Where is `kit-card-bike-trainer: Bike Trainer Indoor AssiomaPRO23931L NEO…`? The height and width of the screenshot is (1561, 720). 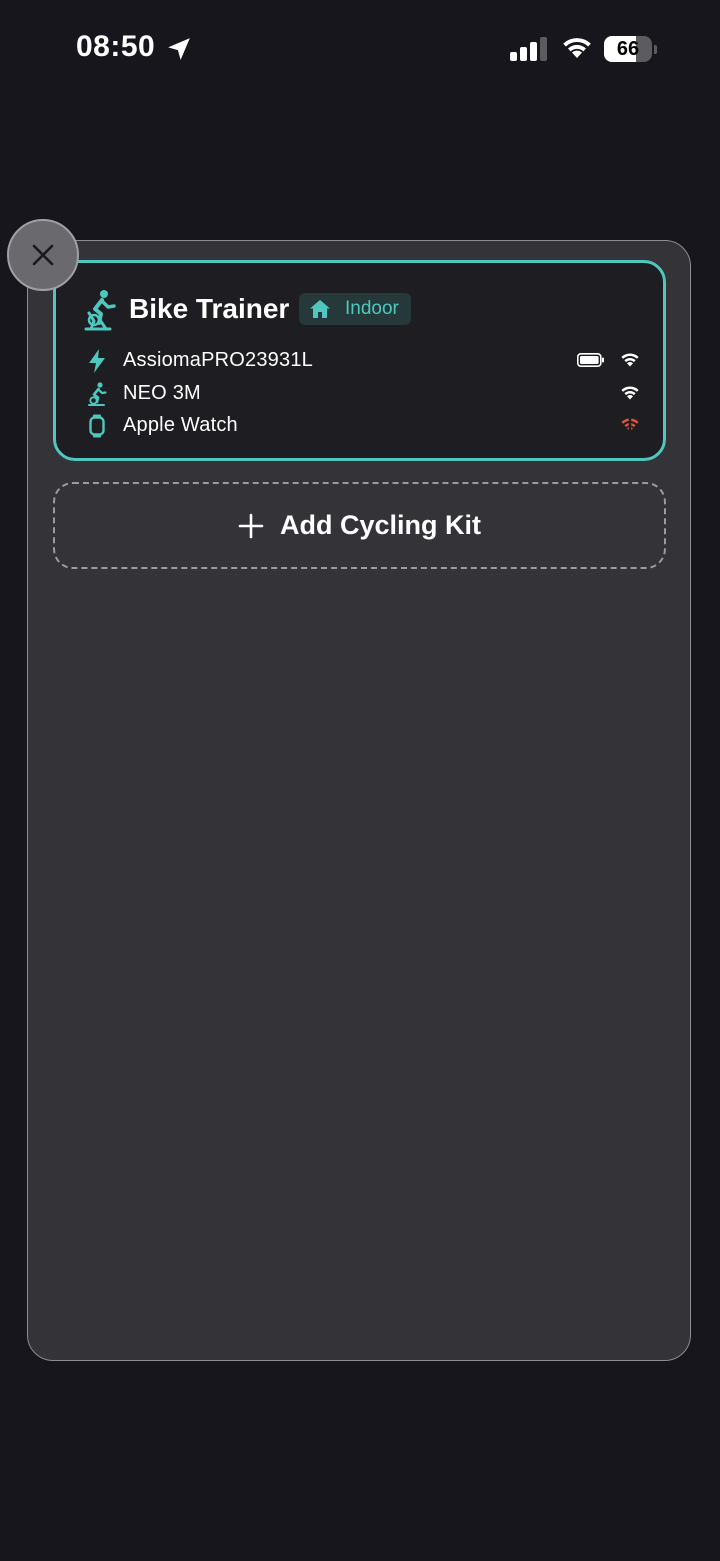
kit-card-bike-trainer: Bike Trainer Indoor AssiomaPRO23931L NEO… is located at coordinates (359, 360).